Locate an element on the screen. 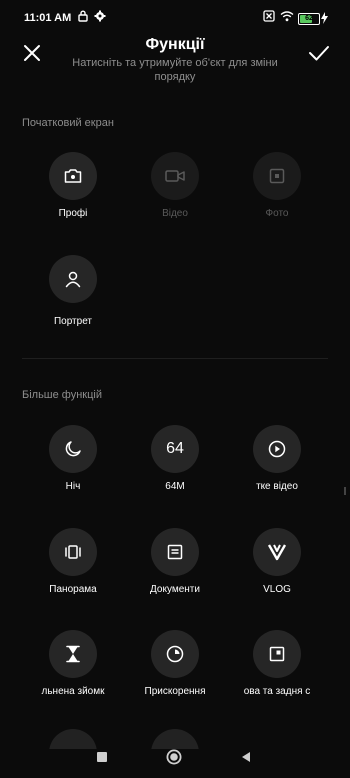  mode-portrait: Портрет is located at coordinates (73, 300).